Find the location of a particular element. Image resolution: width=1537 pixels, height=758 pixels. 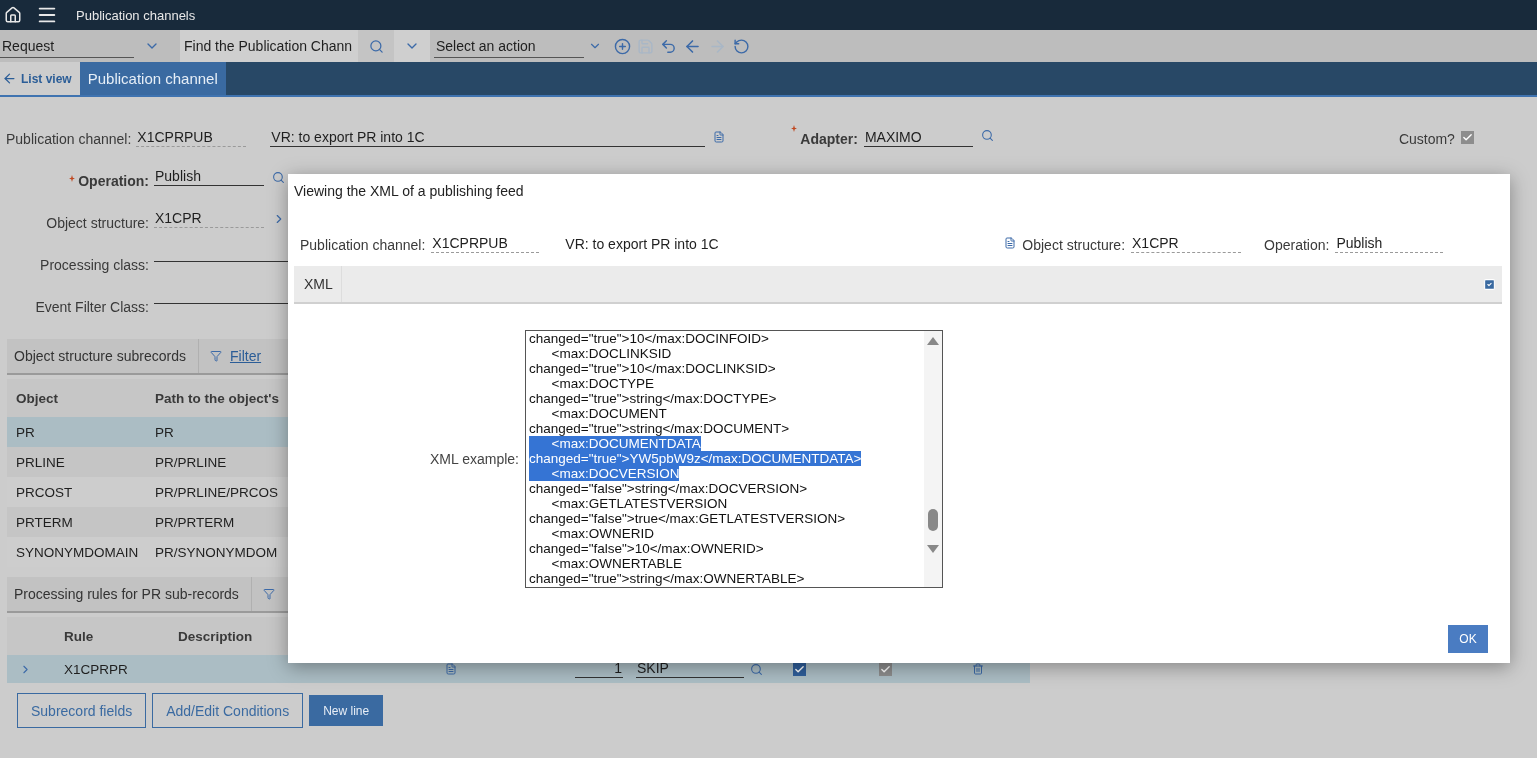

column-header: Rule is located at coordinates (79, 636).